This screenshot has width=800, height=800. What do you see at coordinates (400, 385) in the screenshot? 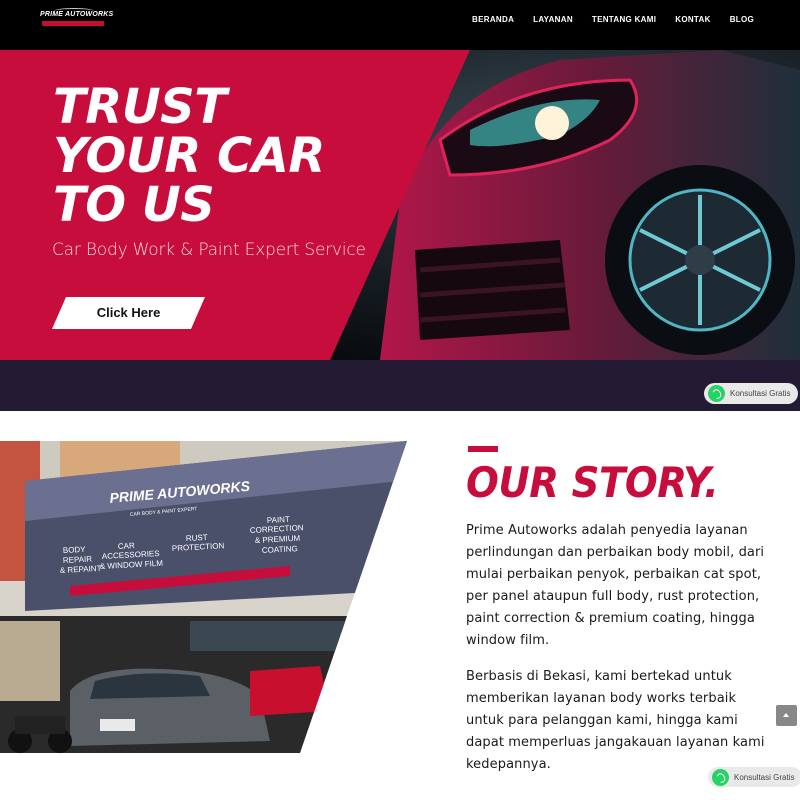
I see `hero-bottom-band` at bounding box center [400, 385].